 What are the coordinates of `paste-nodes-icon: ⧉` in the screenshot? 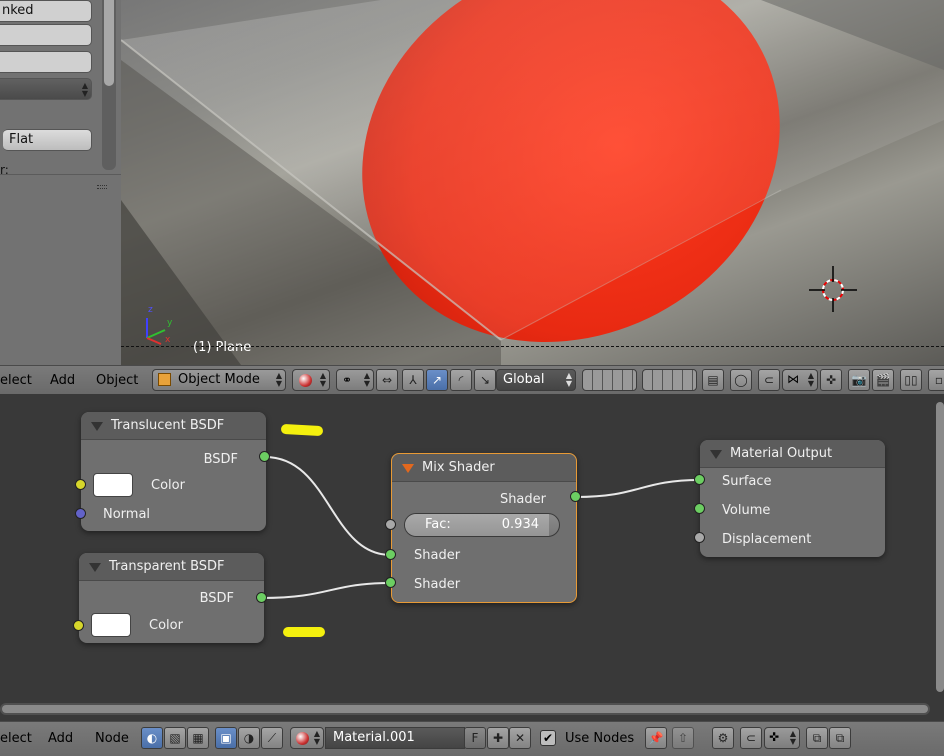 It's located at (840, 738).